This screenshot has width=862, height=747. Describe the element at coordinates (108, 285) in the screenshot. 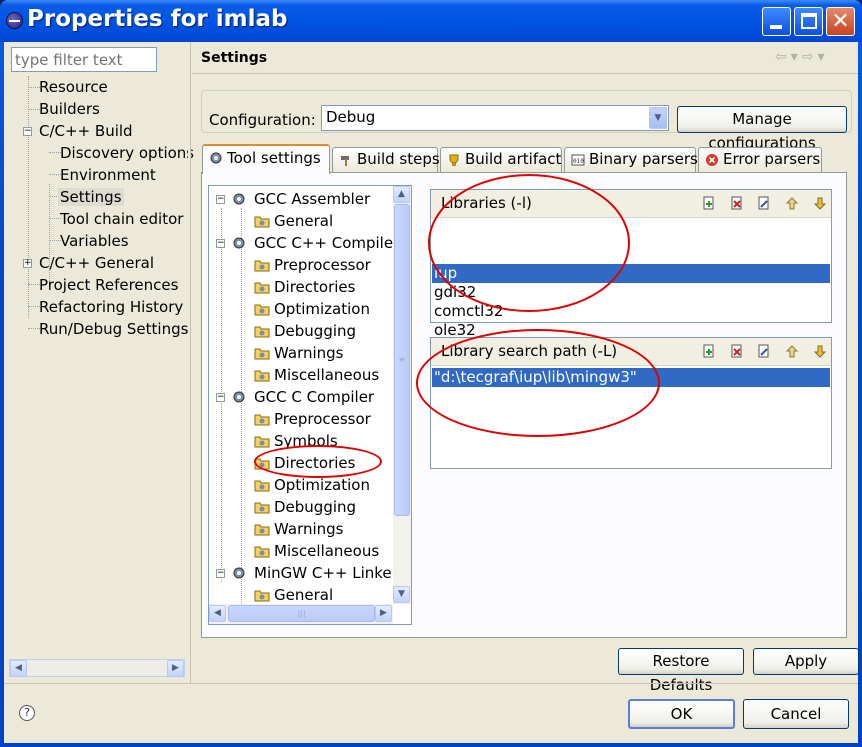

I see `tree-item-project-references: Project References` at that location.